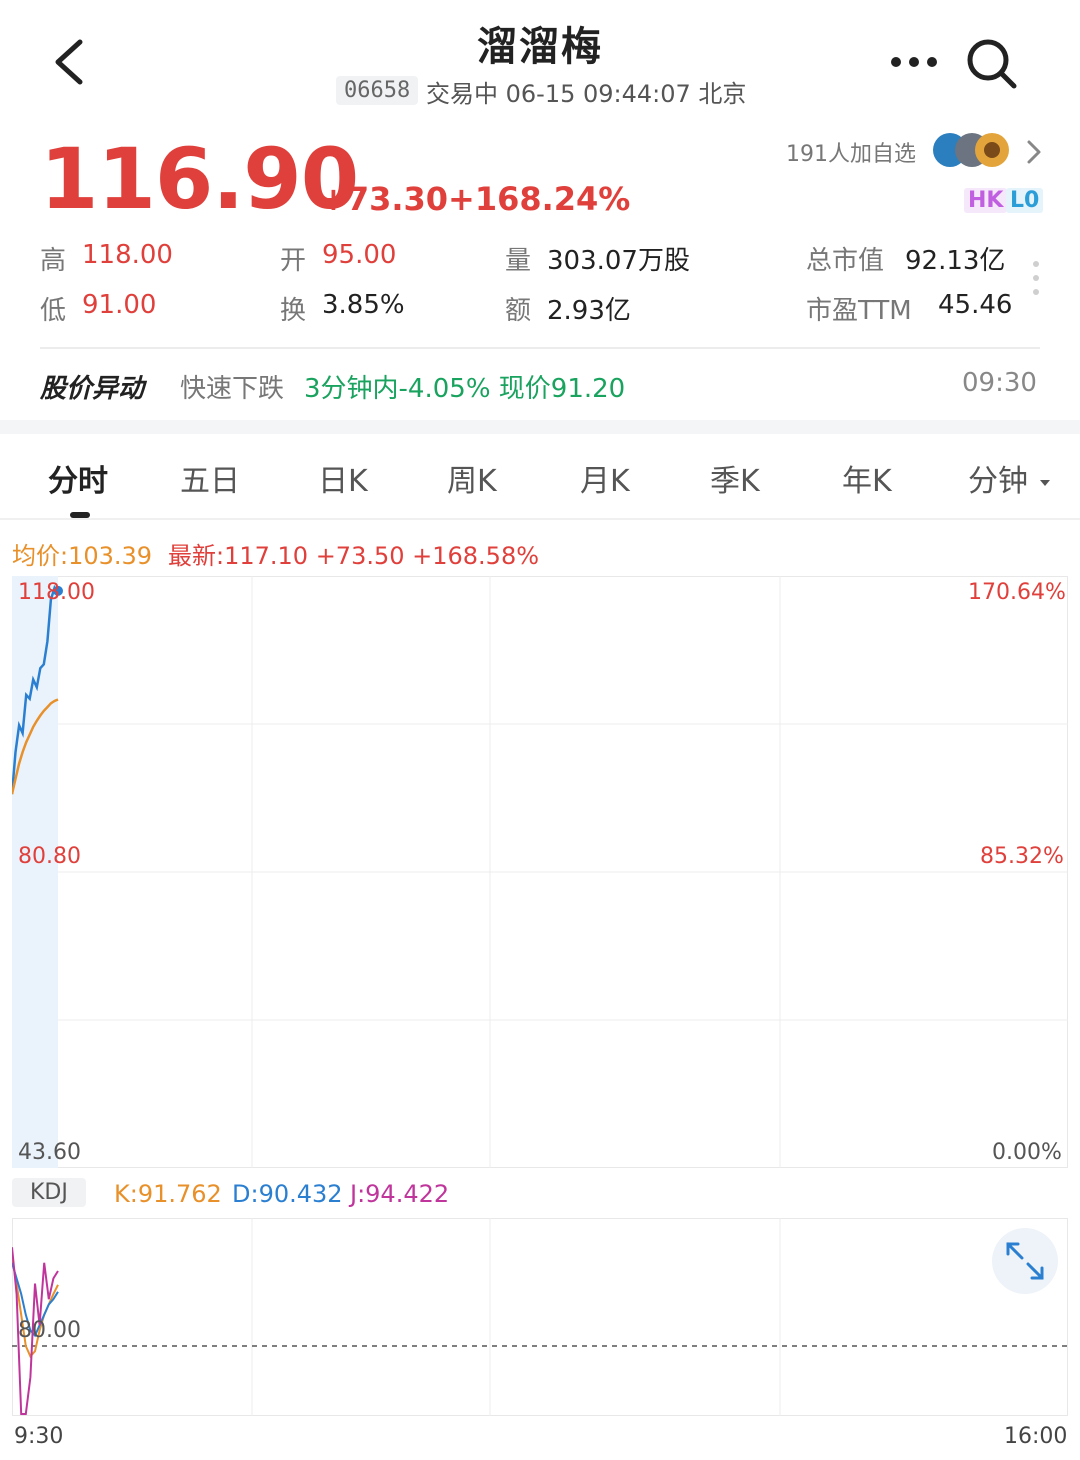 This screenshot has width=1080, height=1460. I want to click on open-label: 开, so click(293, 261).